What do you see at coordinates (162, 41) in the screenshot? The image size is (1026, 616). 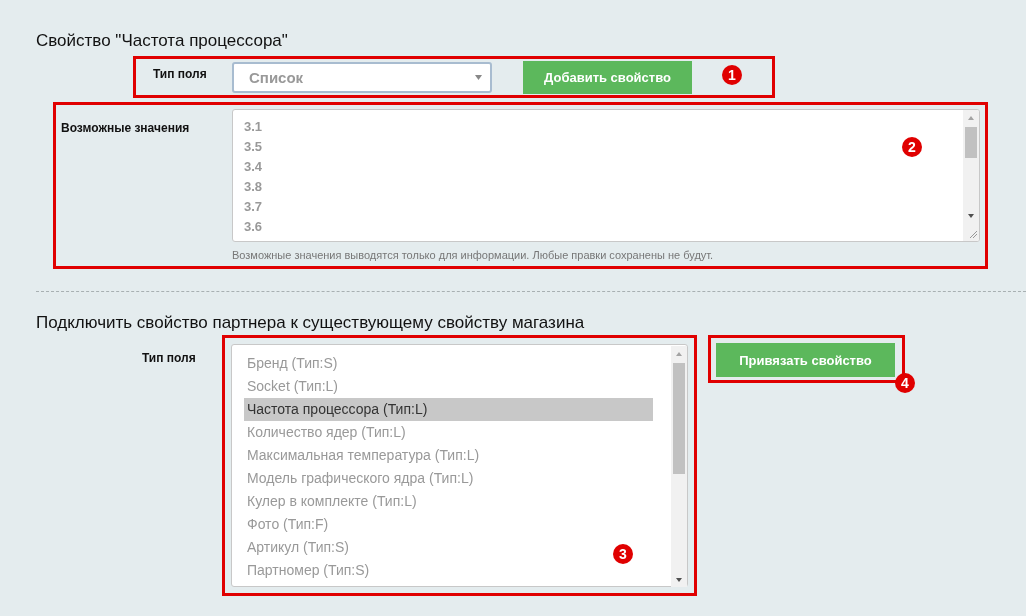 I see `section-title: Свойство "Частота процессора"` at bounding box center [162, 41].